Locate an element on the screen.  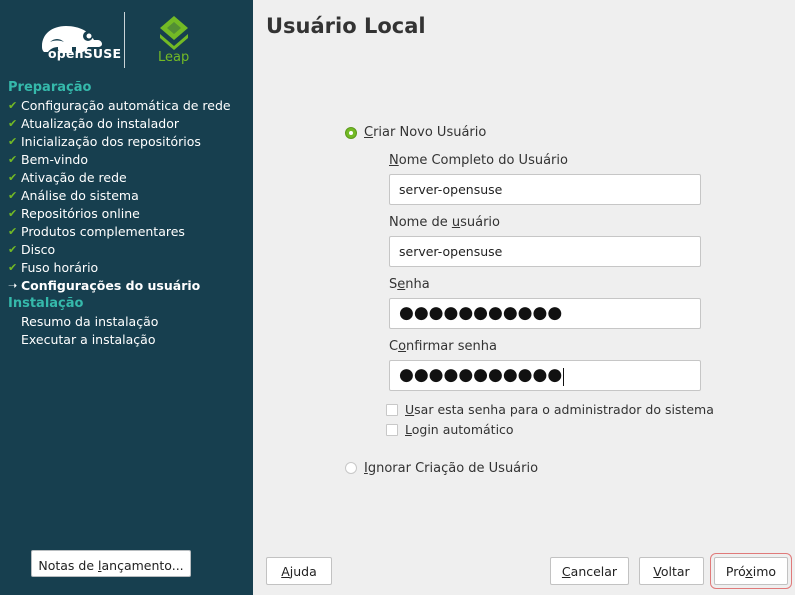
step-item: ✔ Atualização do instalador is located at coordinates (128, 124).